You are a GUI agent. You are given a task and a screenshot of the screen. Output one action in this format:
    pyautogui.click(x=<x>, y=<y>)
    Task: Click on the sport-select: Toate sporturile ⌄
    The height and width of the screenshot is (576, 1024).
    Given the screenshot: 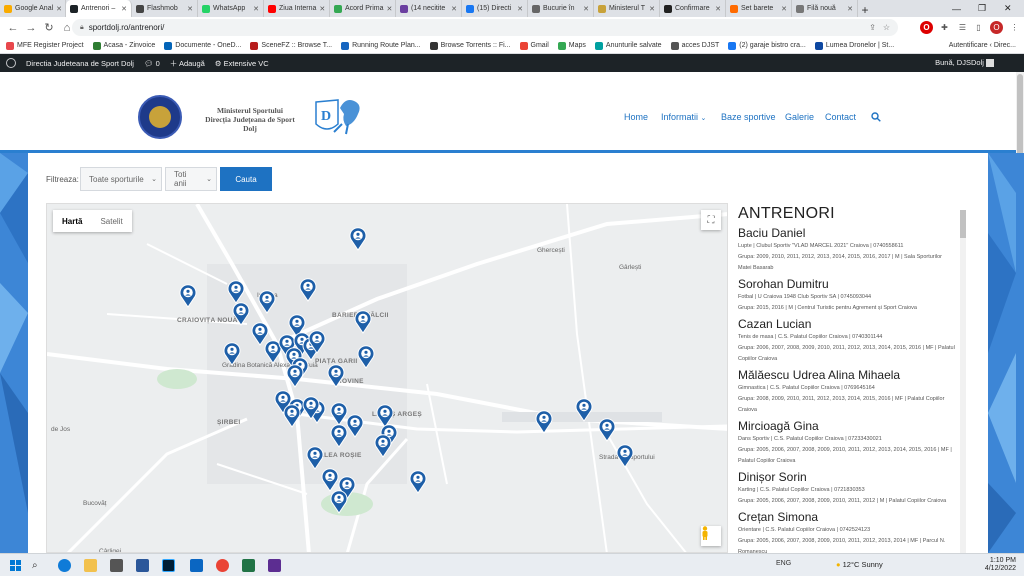 What is the action you would take?
    pyautogui.click(x=121, y=179)
    